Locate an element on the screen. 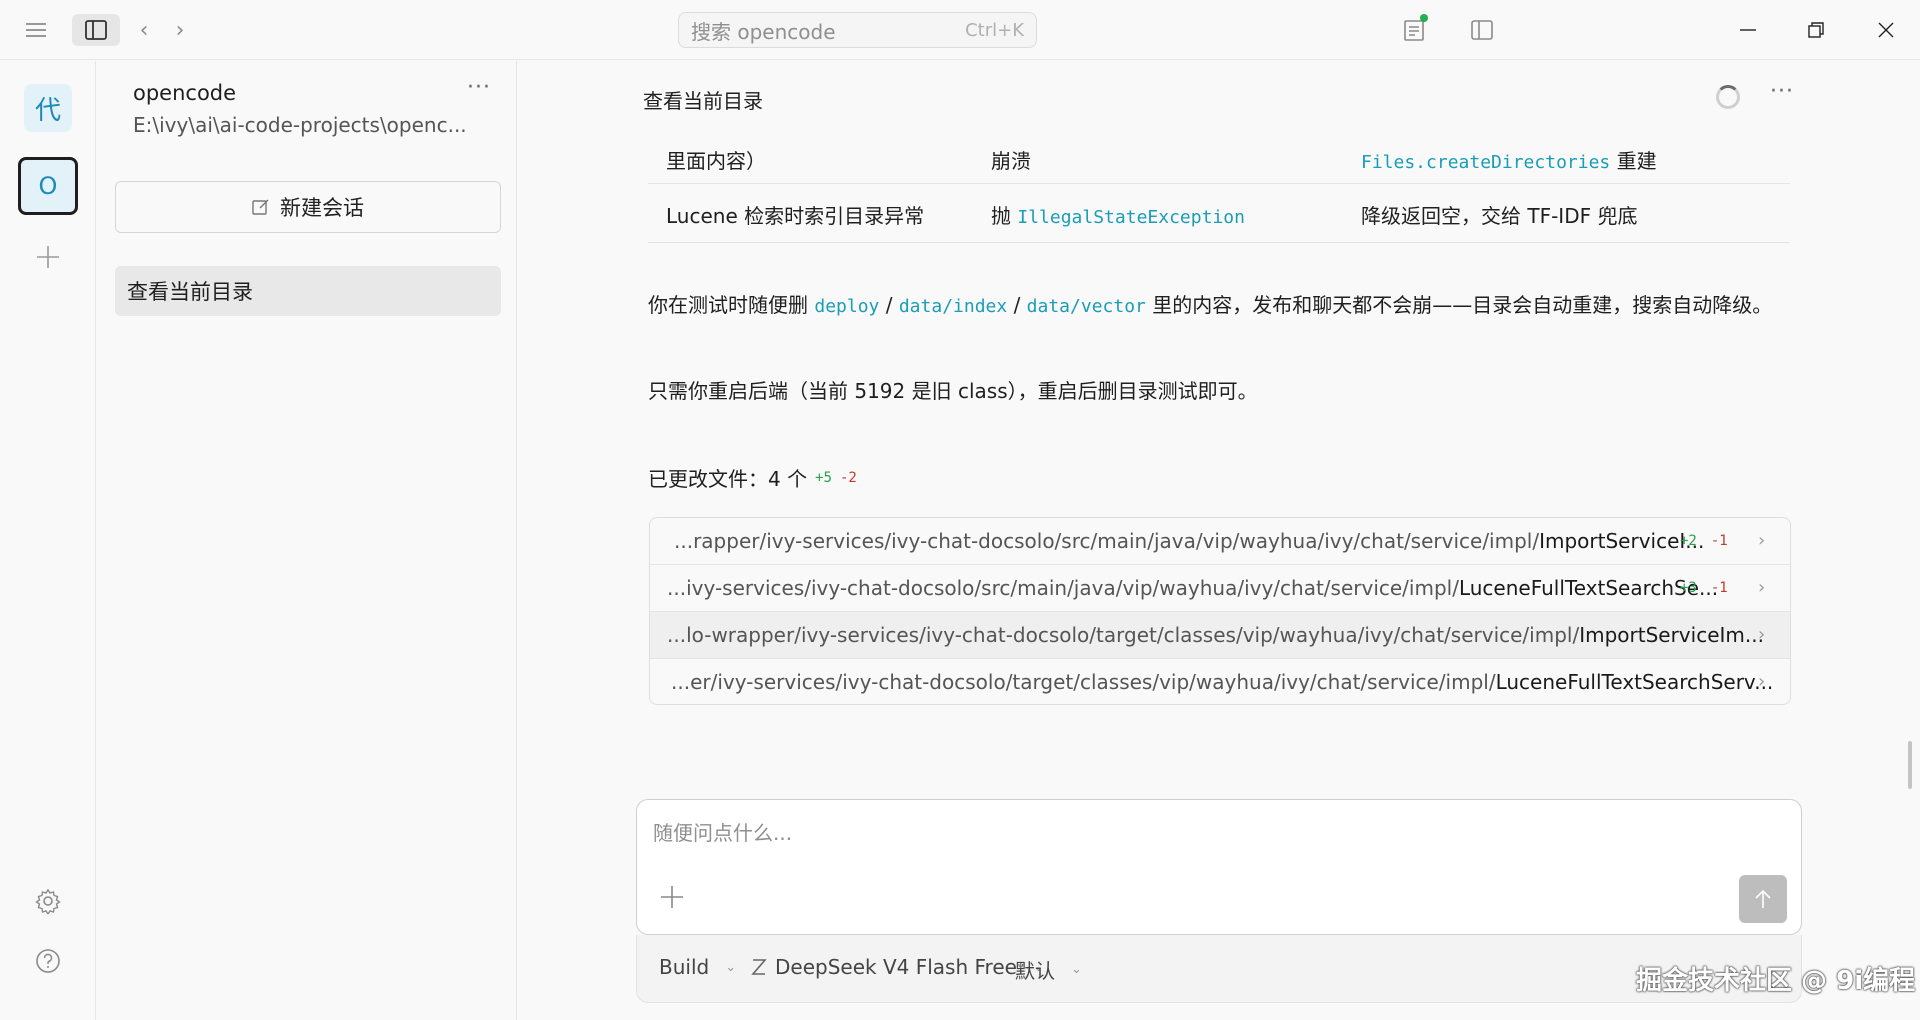 The width and height of the screenshot is (1920, 1020). new-session-label: 新建会话 is located at coordinates (322, 208).